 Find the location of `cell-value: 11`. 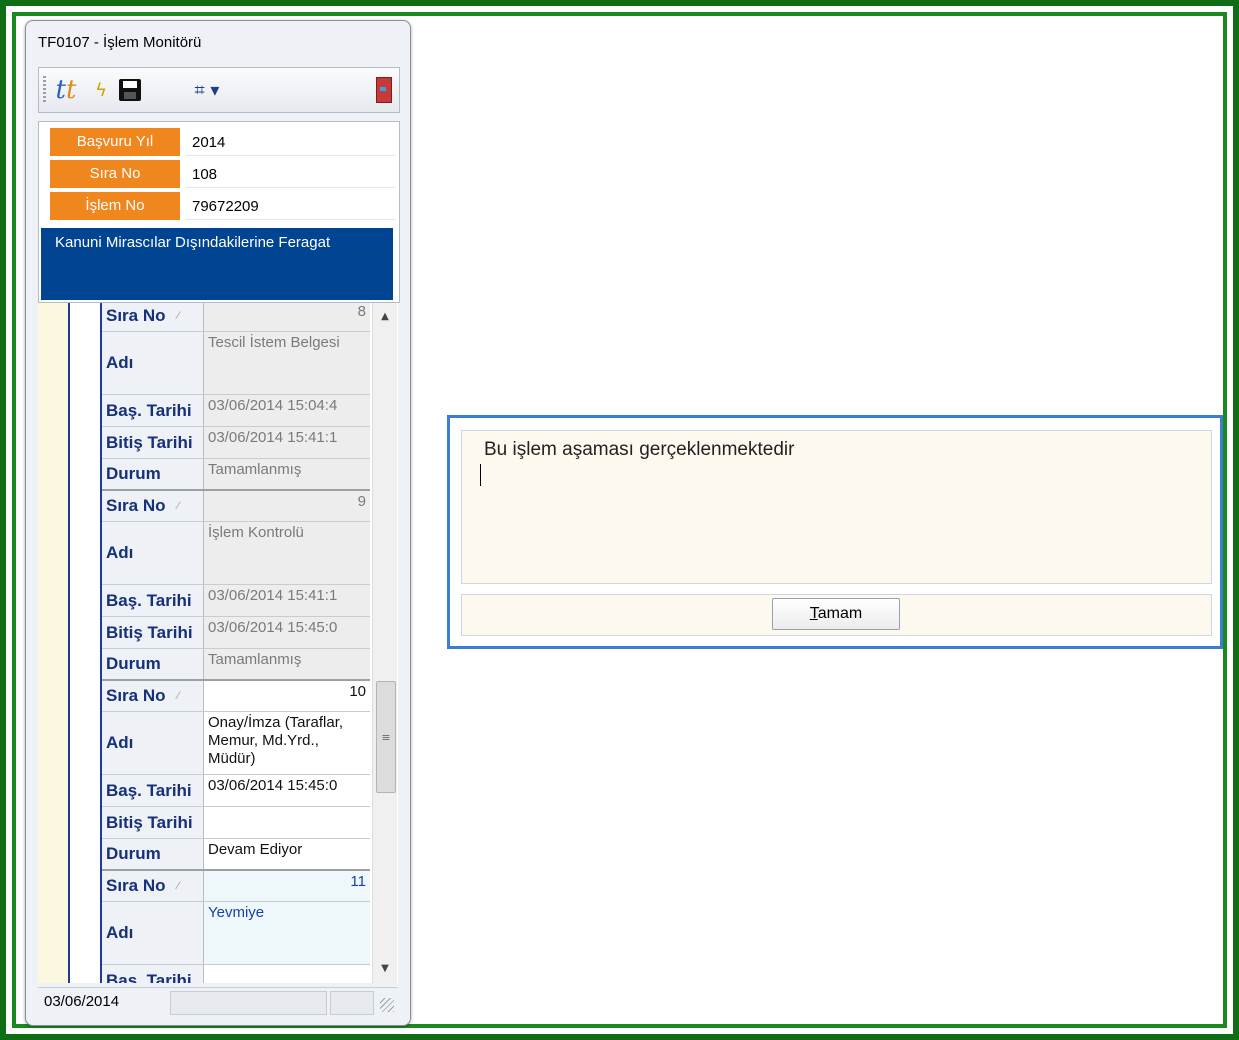

cell-value: 11 is located at coordinates (287, 886).